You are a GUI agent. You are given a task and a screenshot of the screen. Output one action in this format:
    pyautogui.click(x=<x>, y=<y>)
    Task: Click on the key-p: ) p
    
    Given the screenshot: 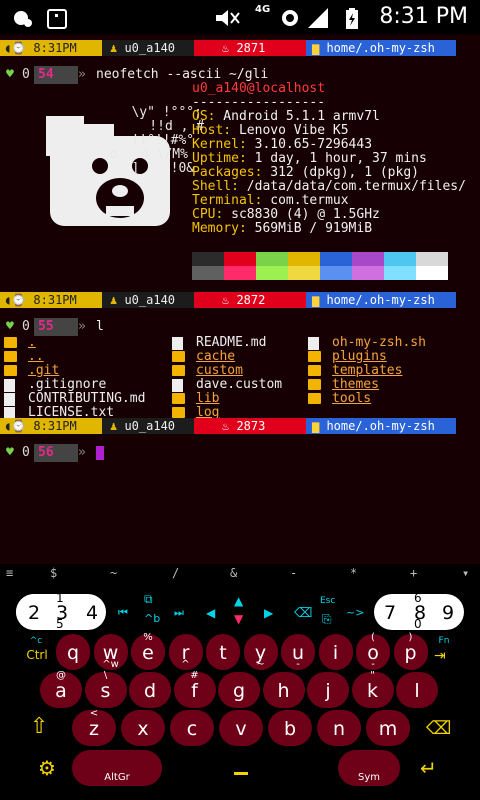 What is the action you would take?
    pyautogui.click(x=410, y=651)
    